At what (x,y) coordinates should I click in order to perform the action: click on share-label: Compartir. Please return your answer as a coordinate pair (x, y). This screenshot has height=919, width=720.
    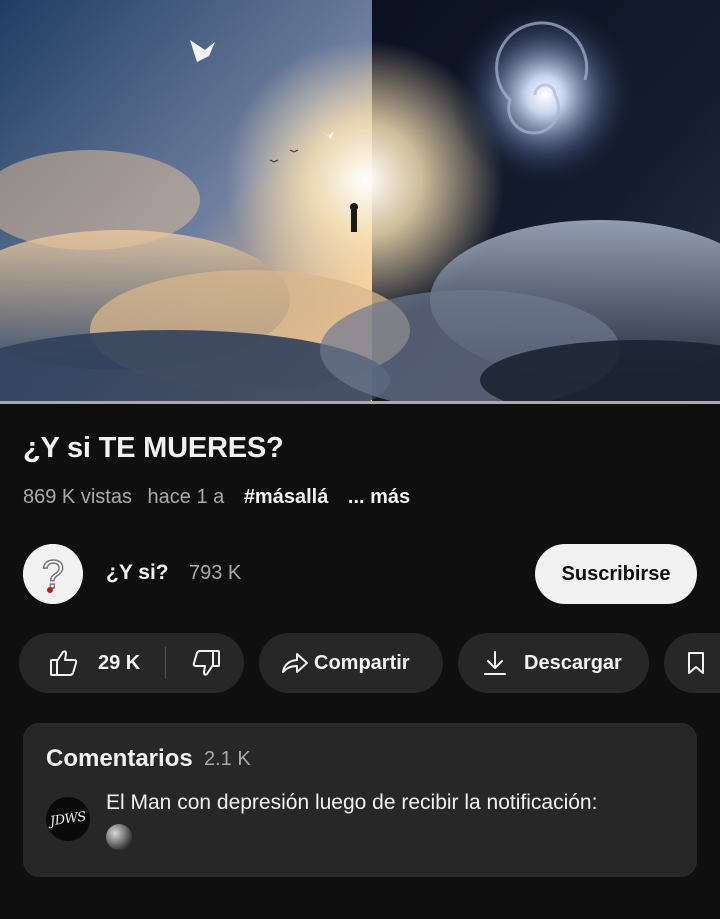
    Looking at the image, I should click on (362, 663).